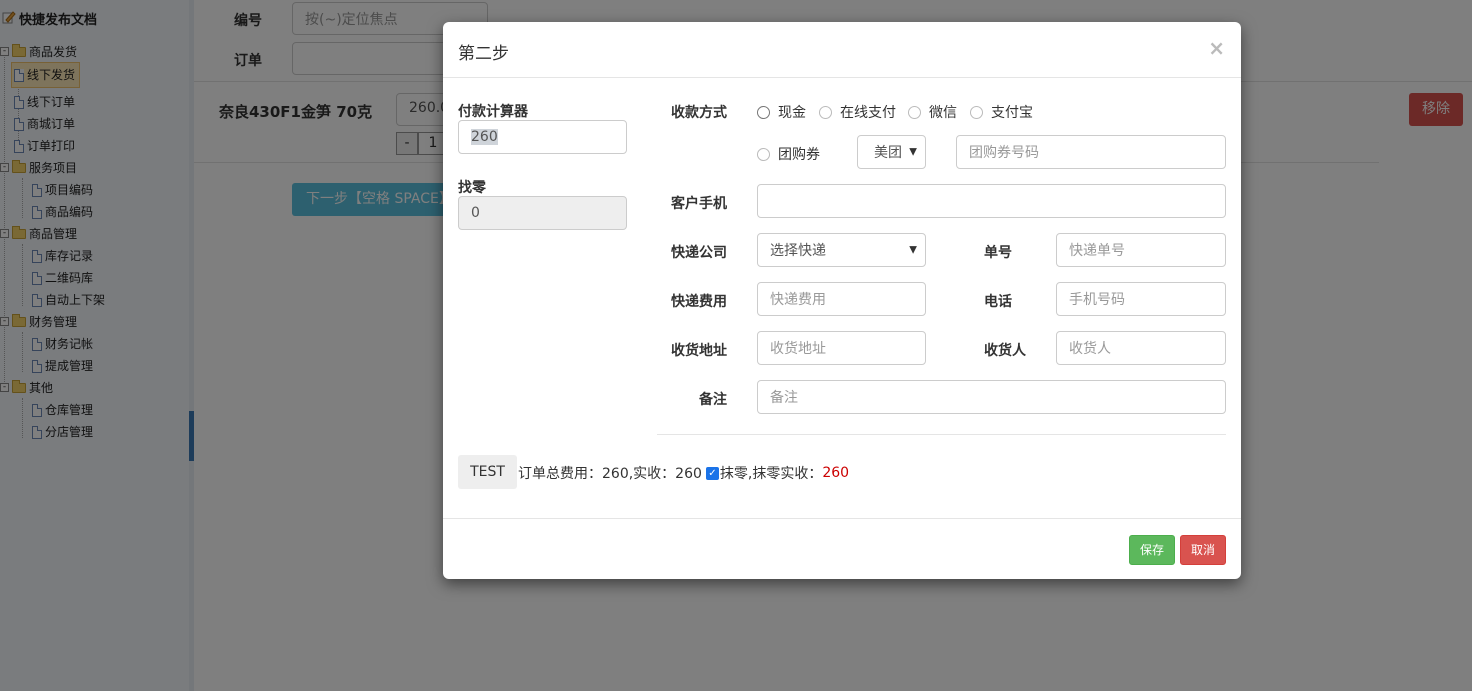 This screenshot has height=691, width=1472. I want to click on cancel-button: 取消, so click(1203, 550).